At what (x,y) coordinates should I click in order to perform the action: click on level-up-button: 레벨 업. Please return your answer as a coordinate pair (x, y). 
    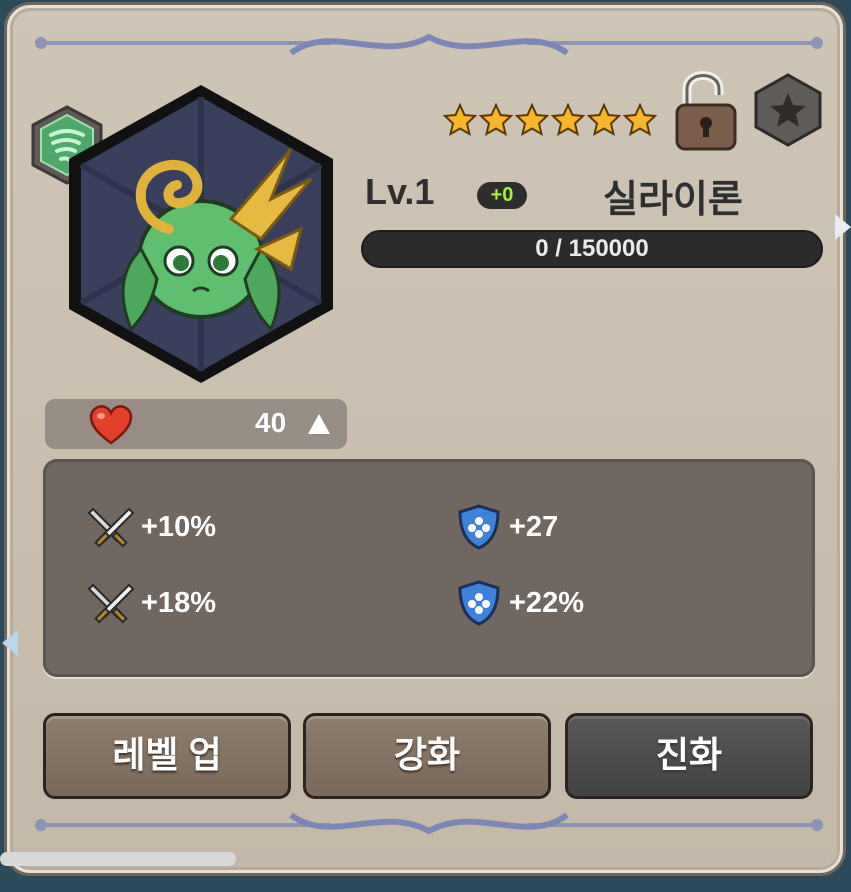
    Looking at the image, I should click on (167, 756).